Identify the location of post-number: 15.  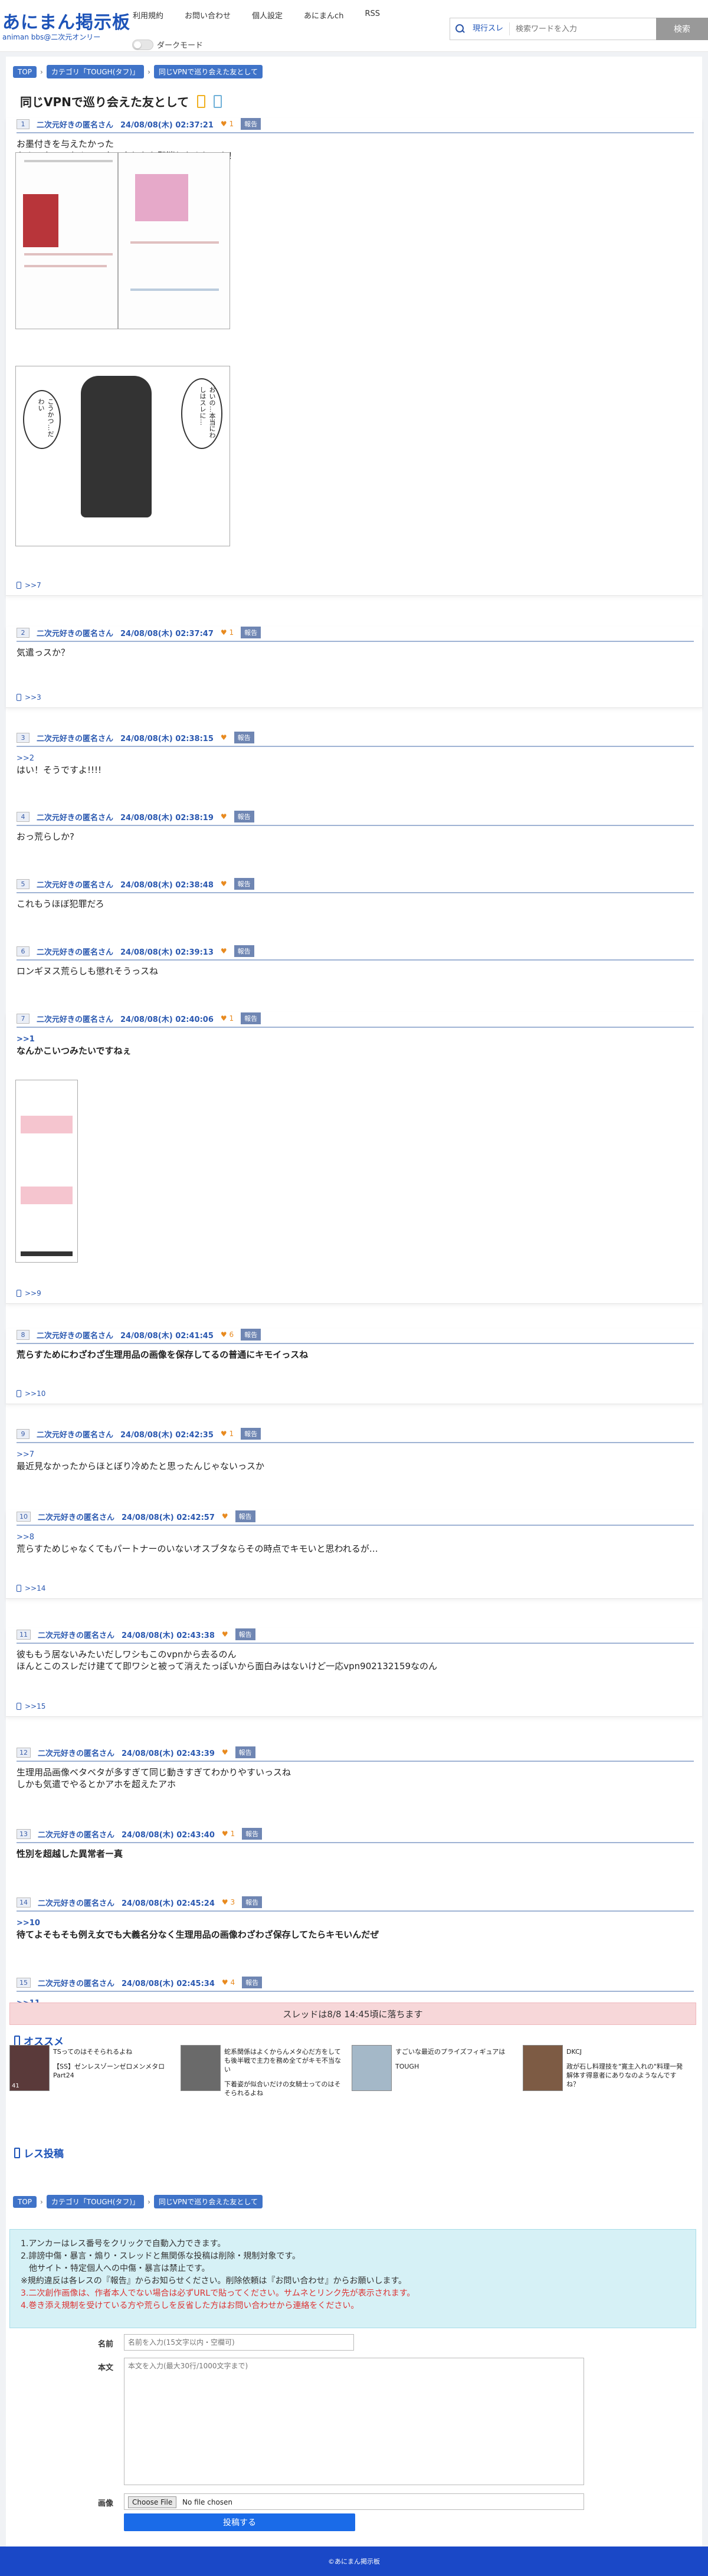
(24, 1982).